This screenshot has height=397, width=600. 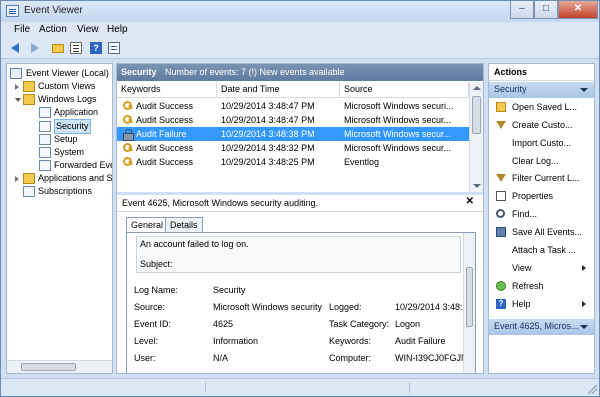 I want to click on collapse-arrow-icon, so click(x=18, y=100).